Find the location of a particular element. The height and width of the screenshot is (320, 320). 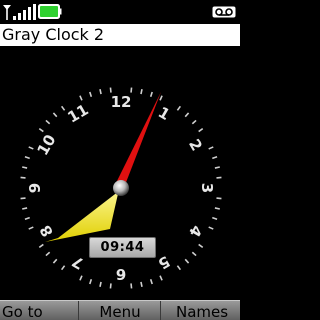

center-hub is located at coordinates (121, 188).